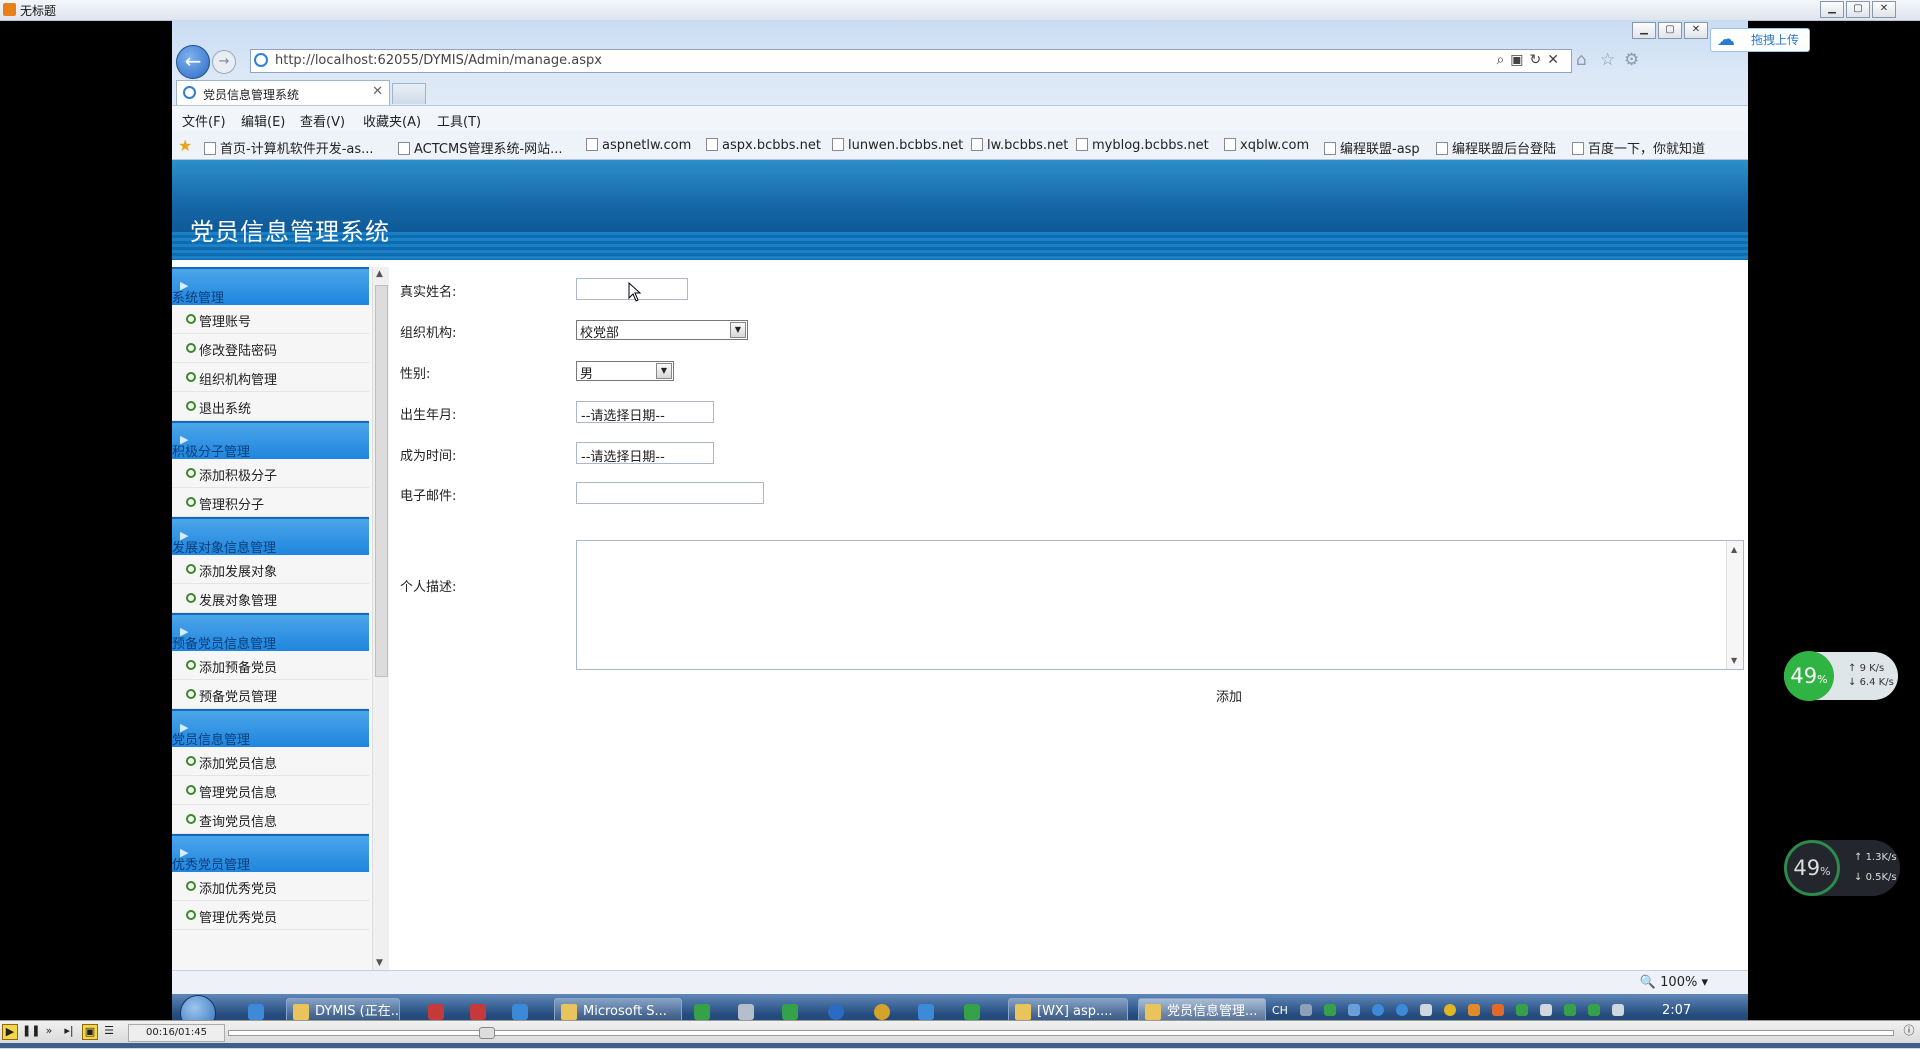 The image size is (1920, 1049). I want to click on sidebar-section-probationary: ▶ 预备党员信息管理, so click(270, 632).